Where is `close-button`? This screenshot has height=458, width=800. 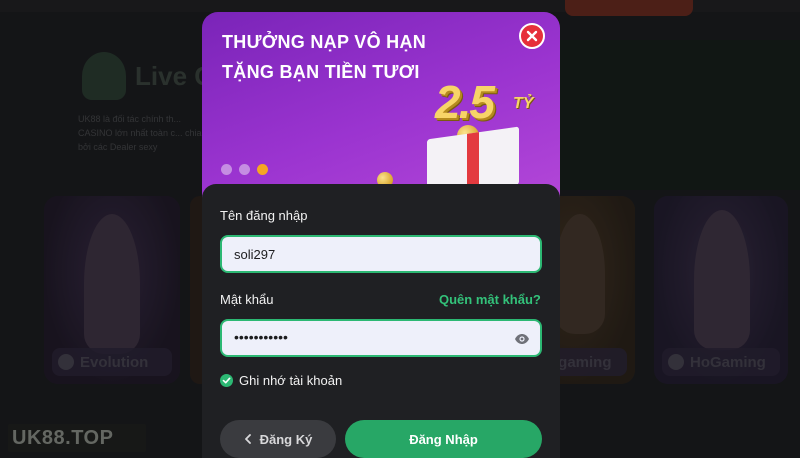 close-button is located at coordinates (532, 36).